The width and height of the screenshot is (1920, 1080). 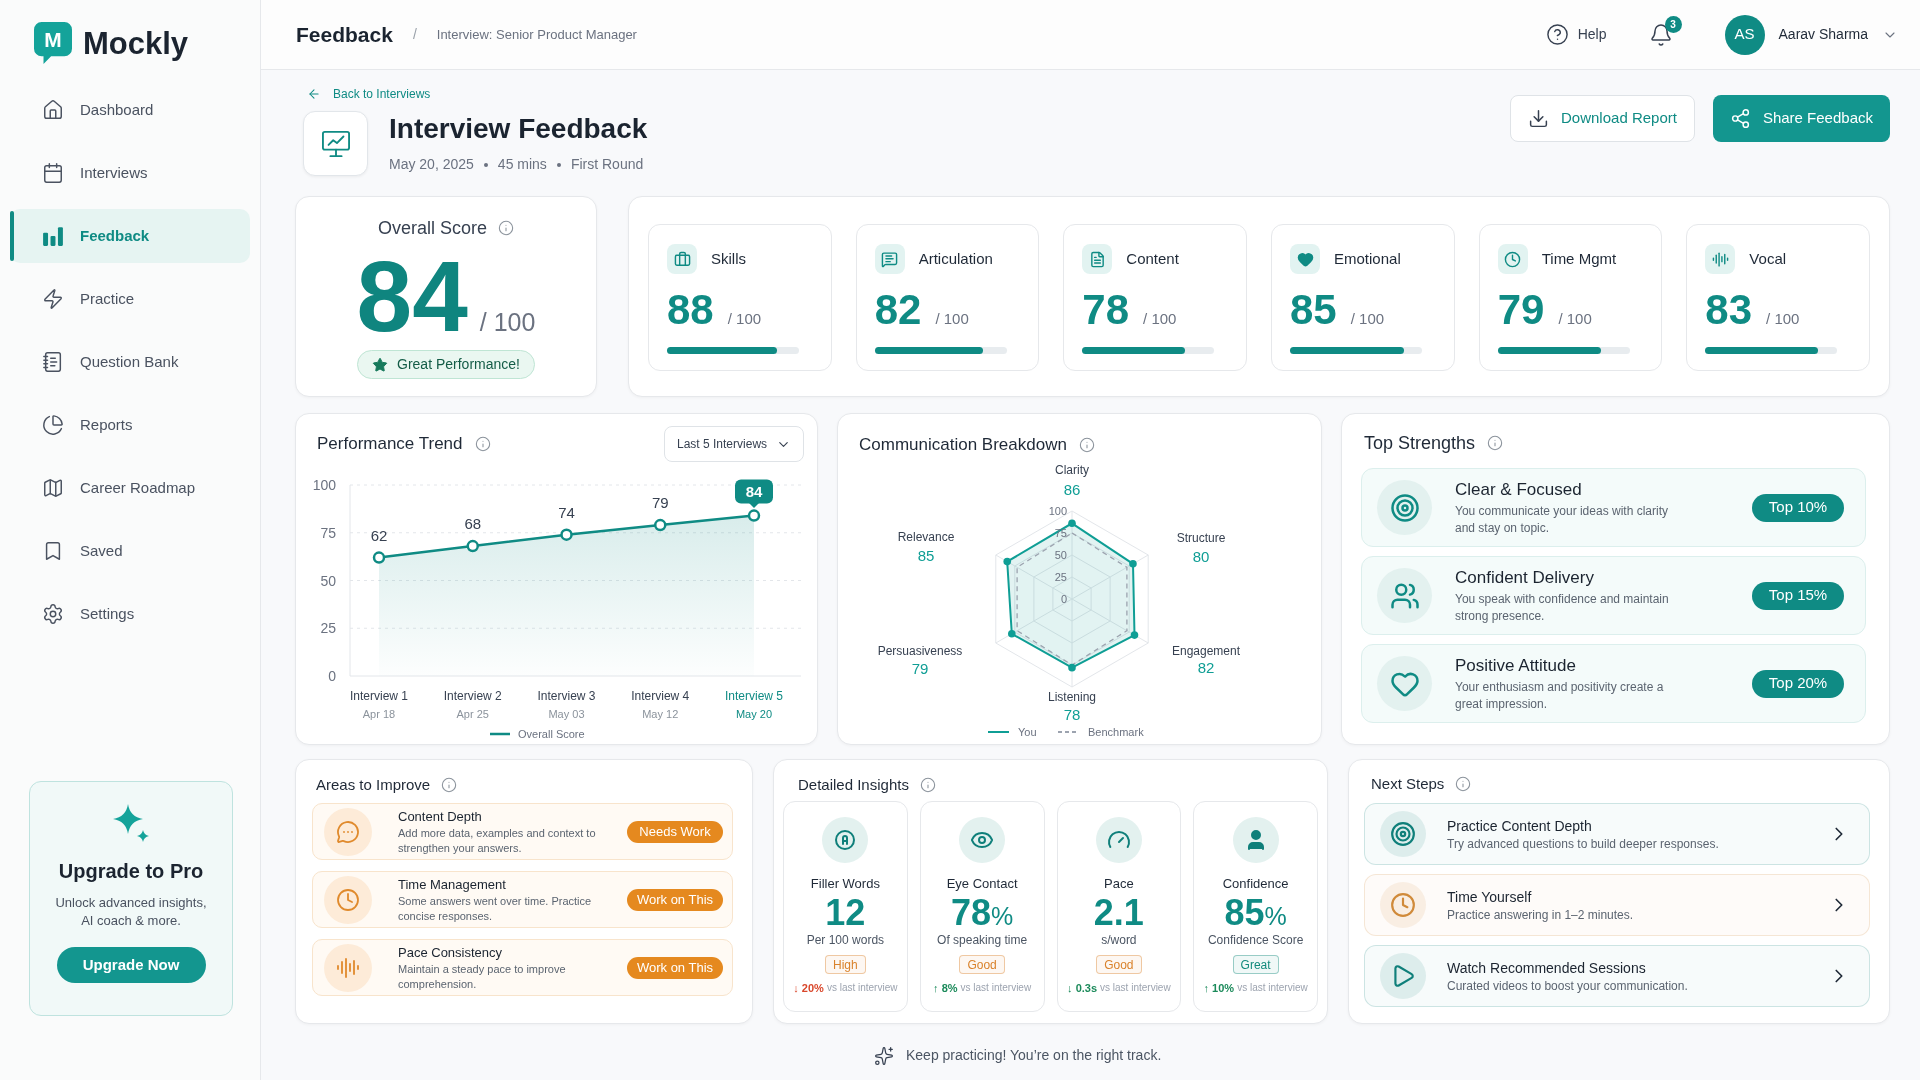 I want to click on axis-tick-label: 25, so click(x=1060, y=577).